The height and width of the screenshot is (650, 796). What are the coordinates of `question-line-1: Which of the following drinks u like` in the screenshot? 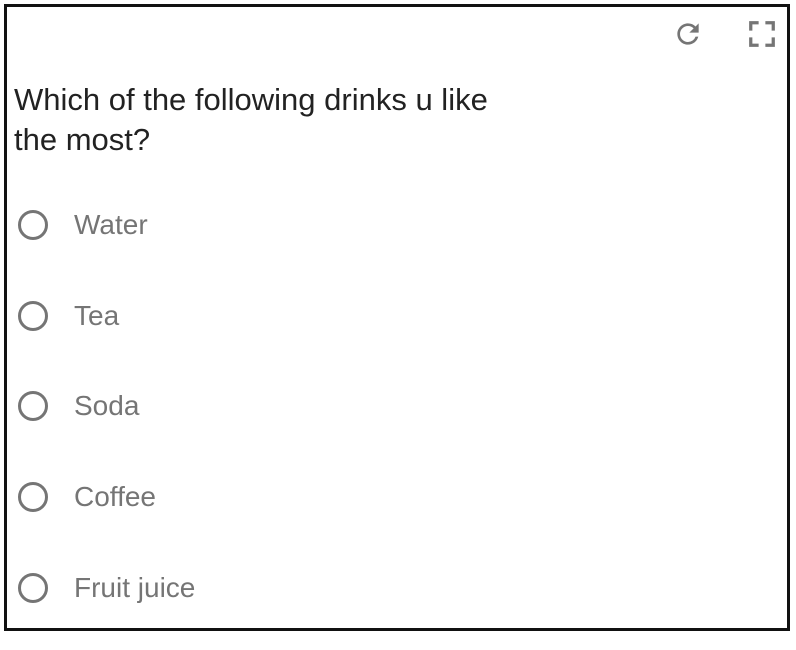 It's located at (251, 99).